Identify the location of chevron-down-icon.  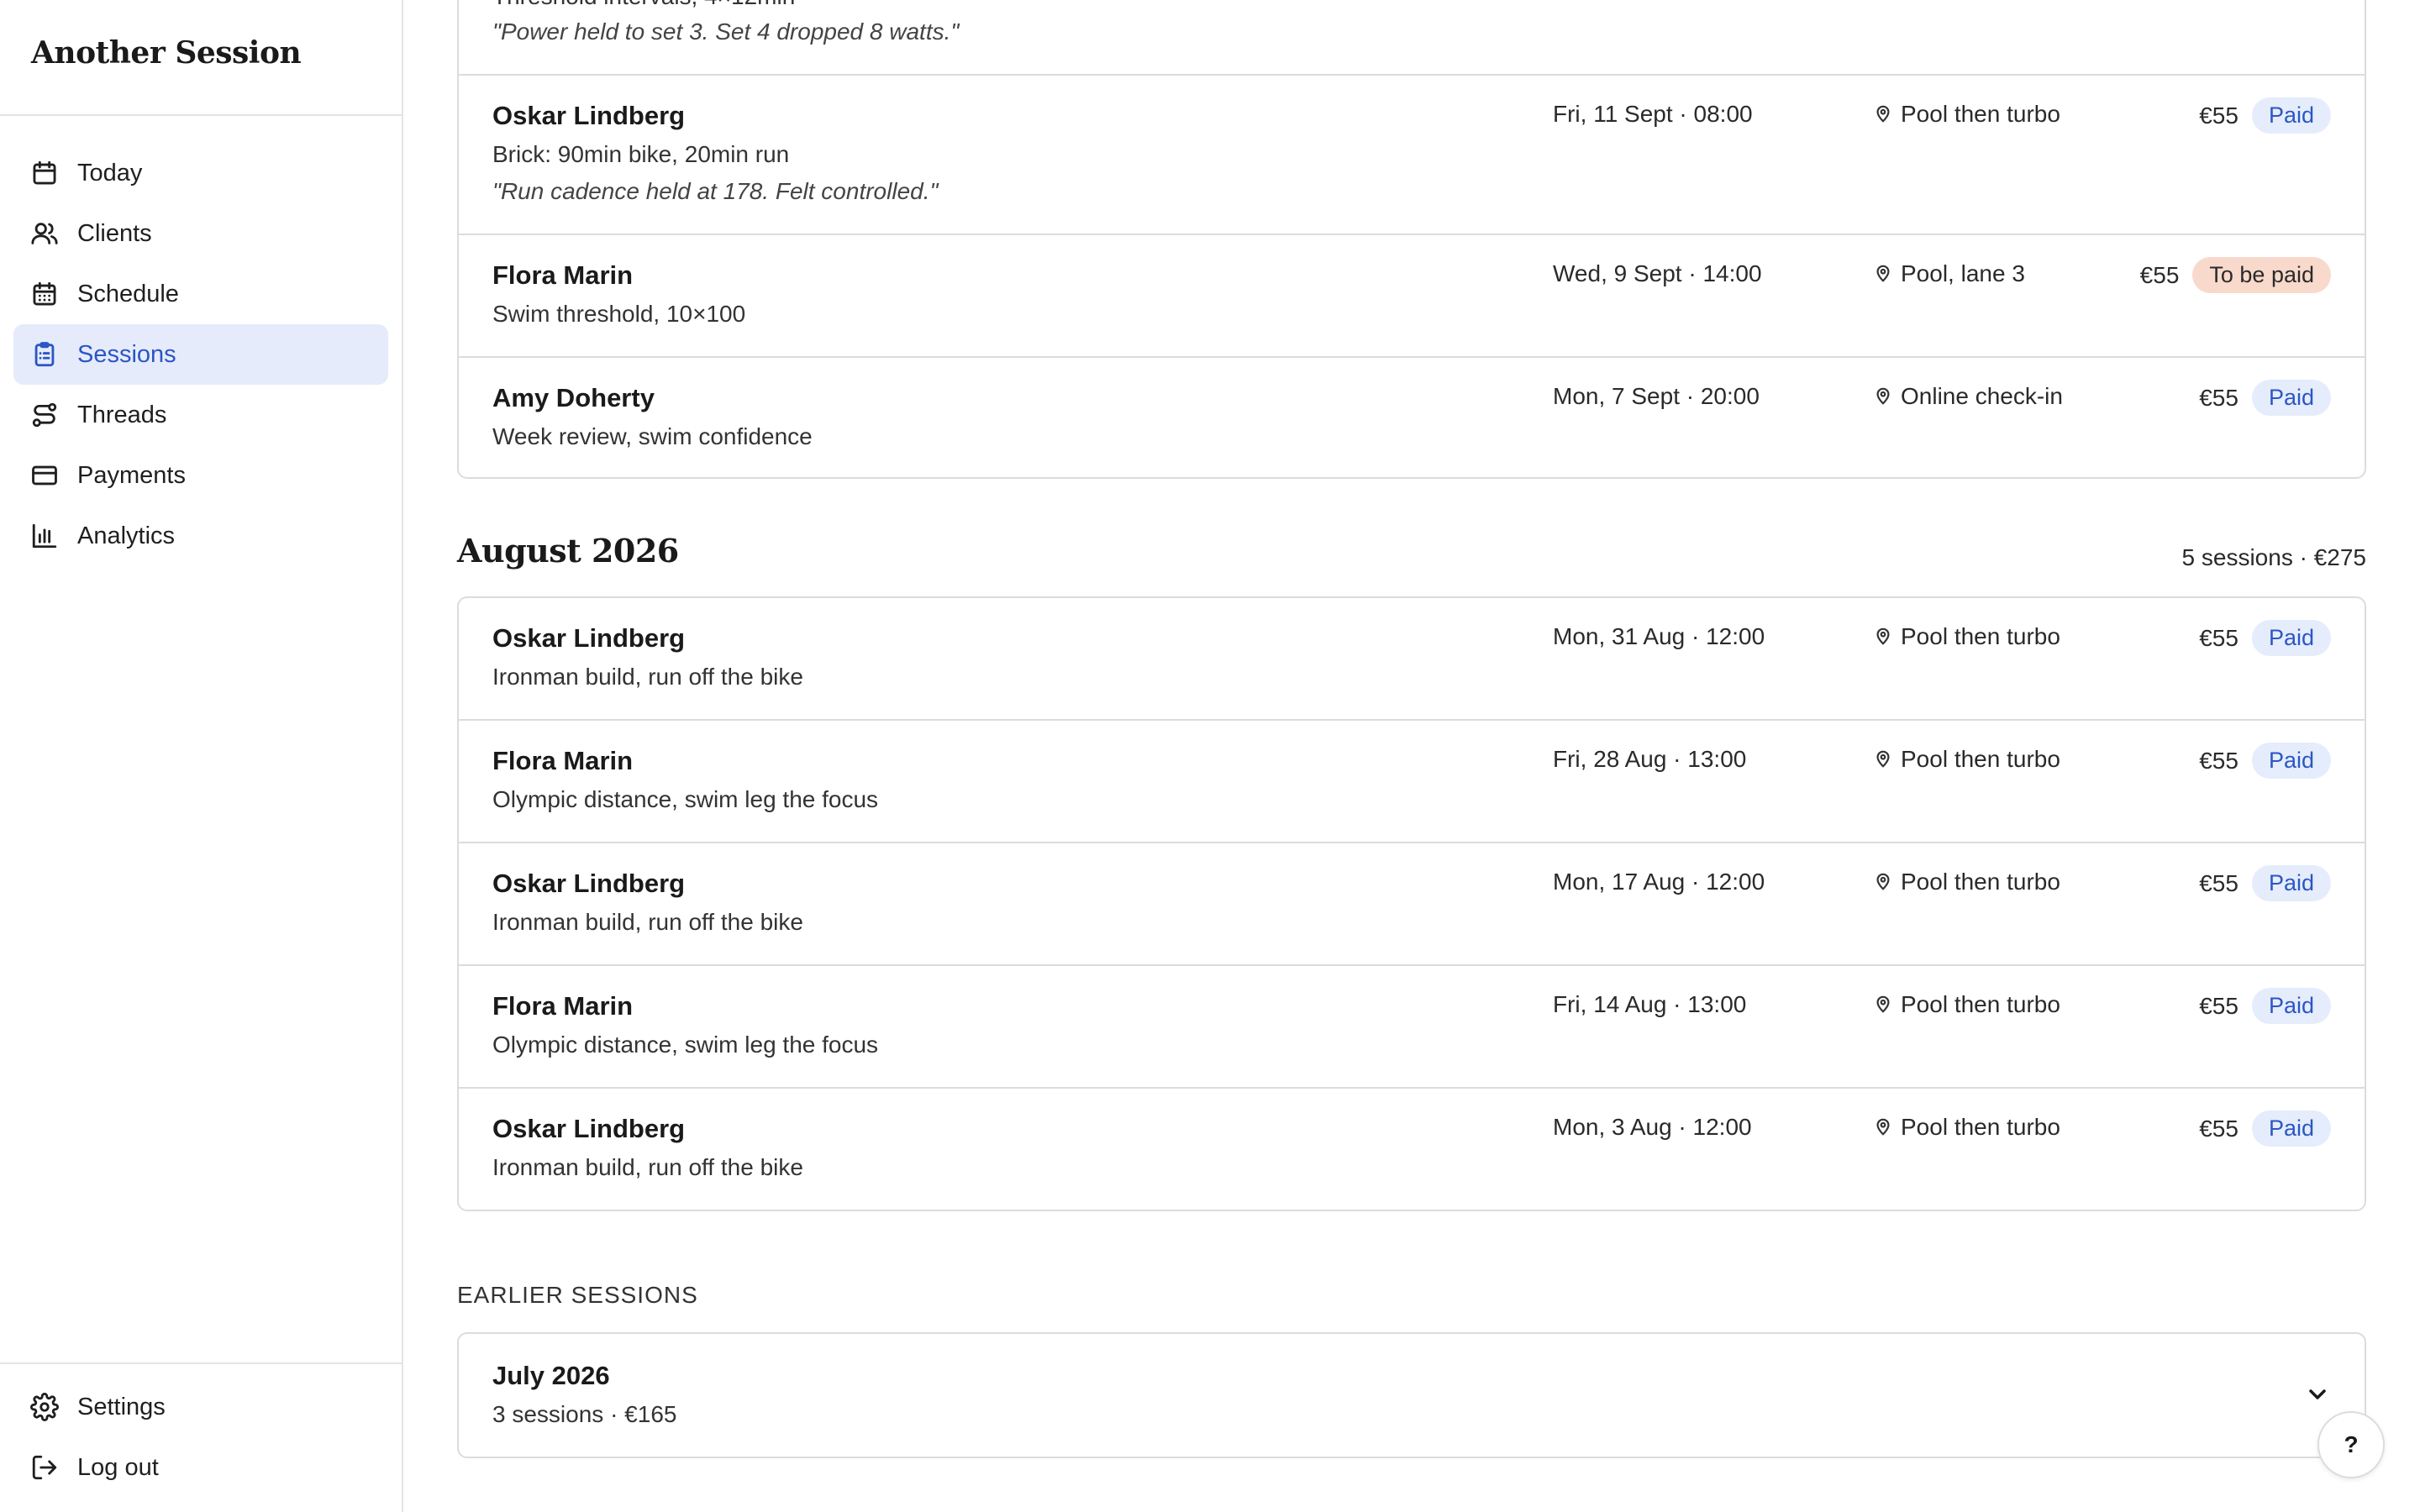
(2317, 1394).